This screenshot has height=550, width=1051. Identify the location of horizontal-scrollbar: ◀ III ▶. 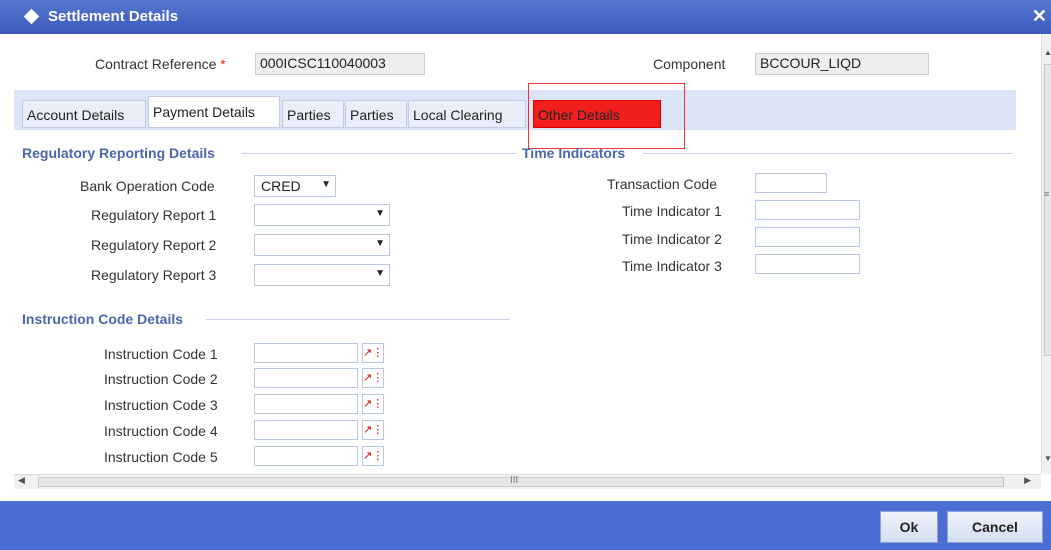
(527, 481).